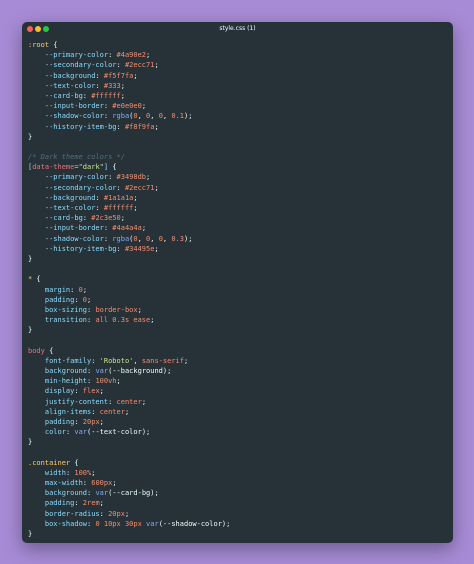 This screenshot has height=564, width=474. Describe the element at coordinates (58, 493) in the screenshot. I see `code-token: background` at that location.